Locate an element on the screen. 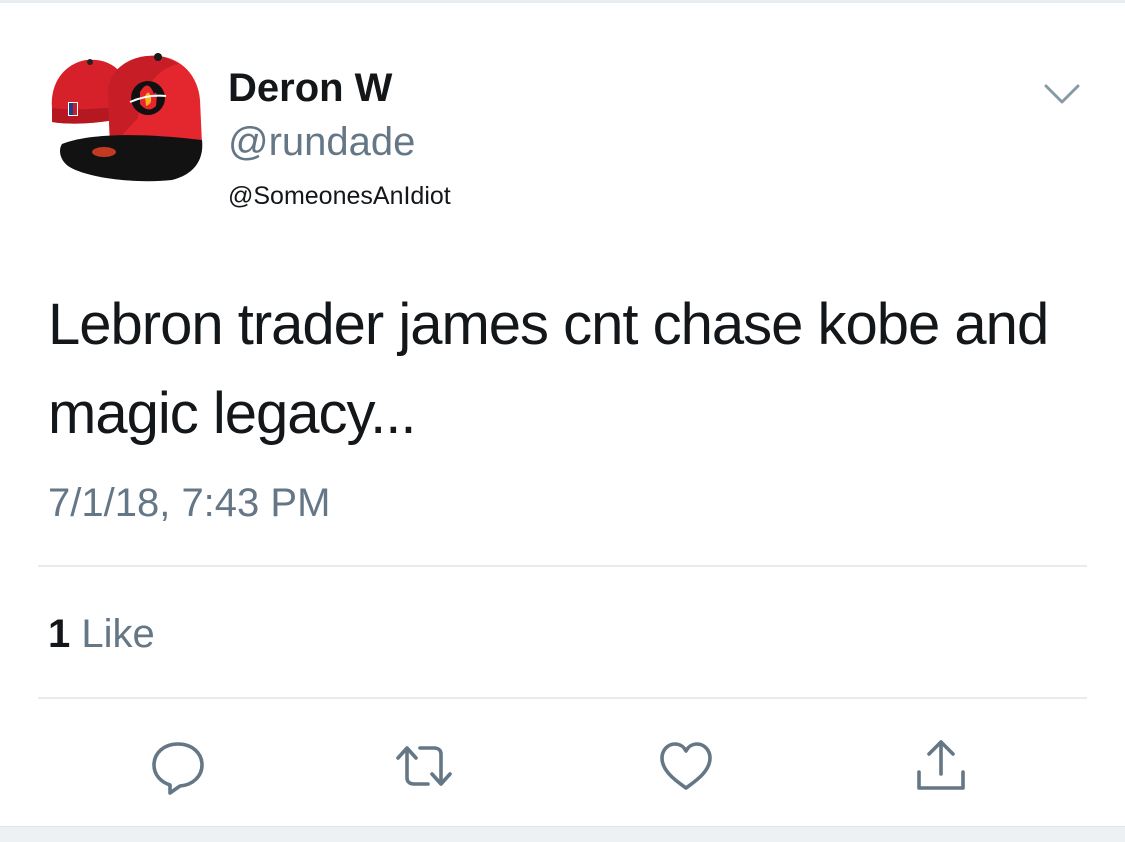 This screenshot has width=1125, height=842. author-handle: @rundade is located at coordinates (321, 142).